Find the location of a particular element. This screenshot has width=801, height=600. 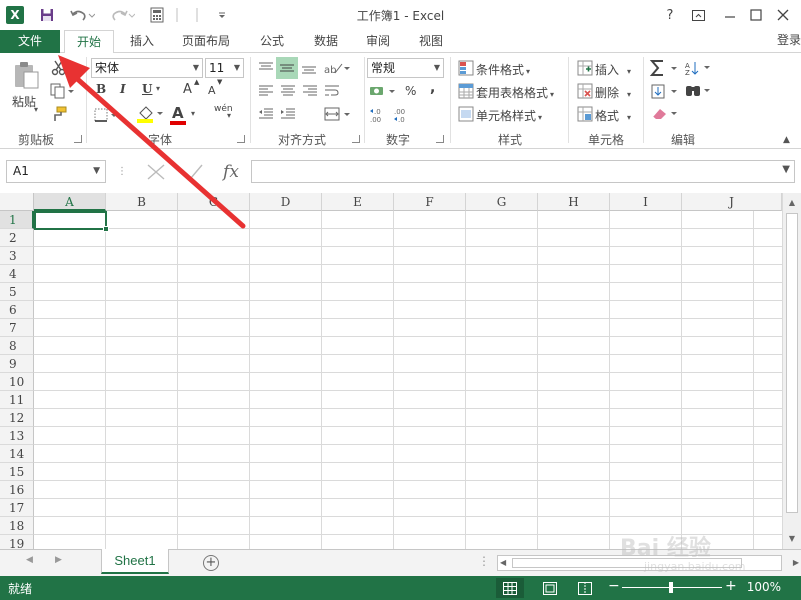

align-right-icon is located at coordinates (310, 91).